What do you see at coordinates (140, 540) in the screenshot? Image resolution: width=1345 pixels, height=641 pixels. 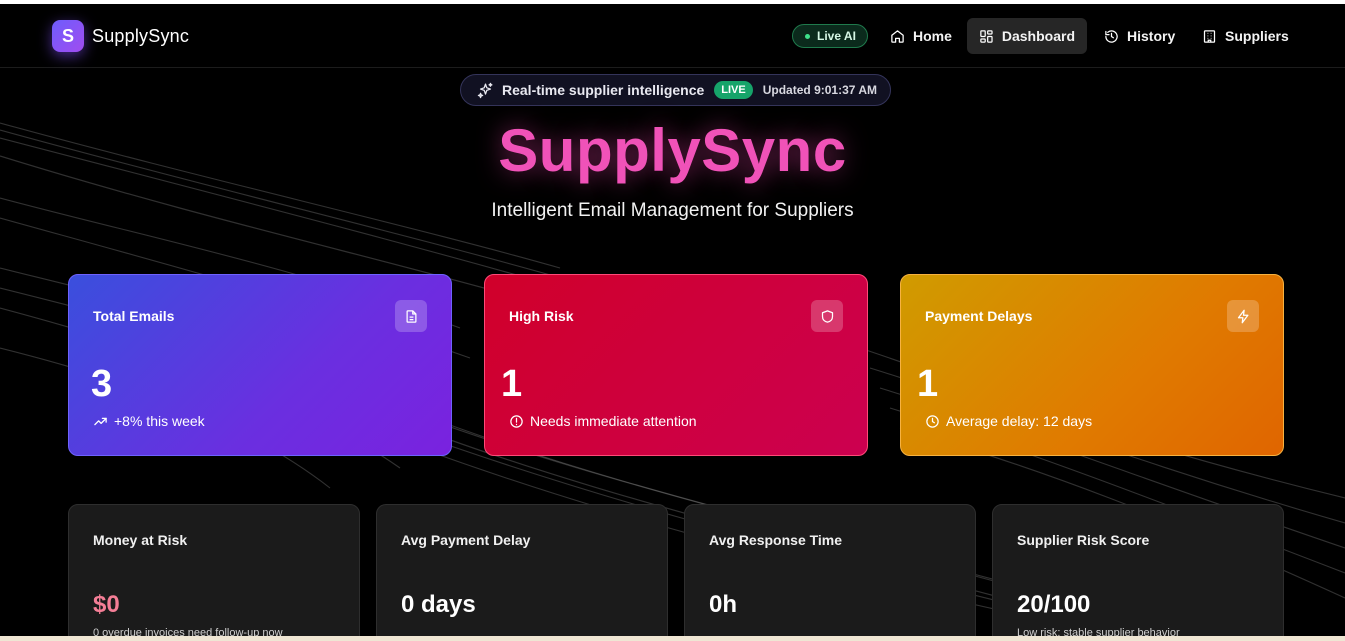 I see `metric-label: Money at Risk` at bounding box center [140, 540].